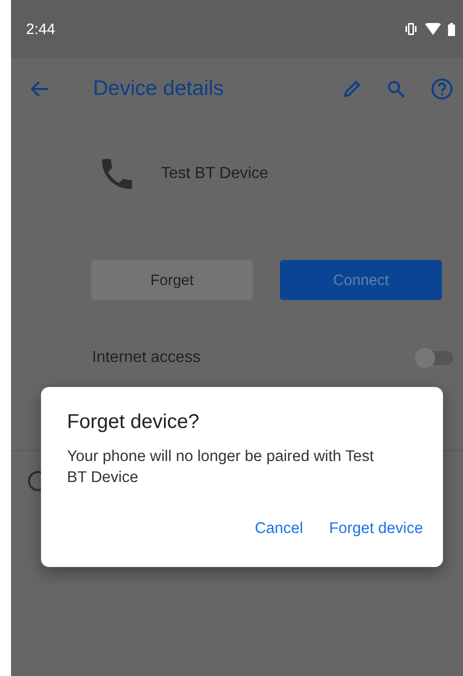 The image size is (463, 676). What do you see at coordinates (396, 89) in the screenshot?
I see `search-icon` at bounding box center [396, 89].